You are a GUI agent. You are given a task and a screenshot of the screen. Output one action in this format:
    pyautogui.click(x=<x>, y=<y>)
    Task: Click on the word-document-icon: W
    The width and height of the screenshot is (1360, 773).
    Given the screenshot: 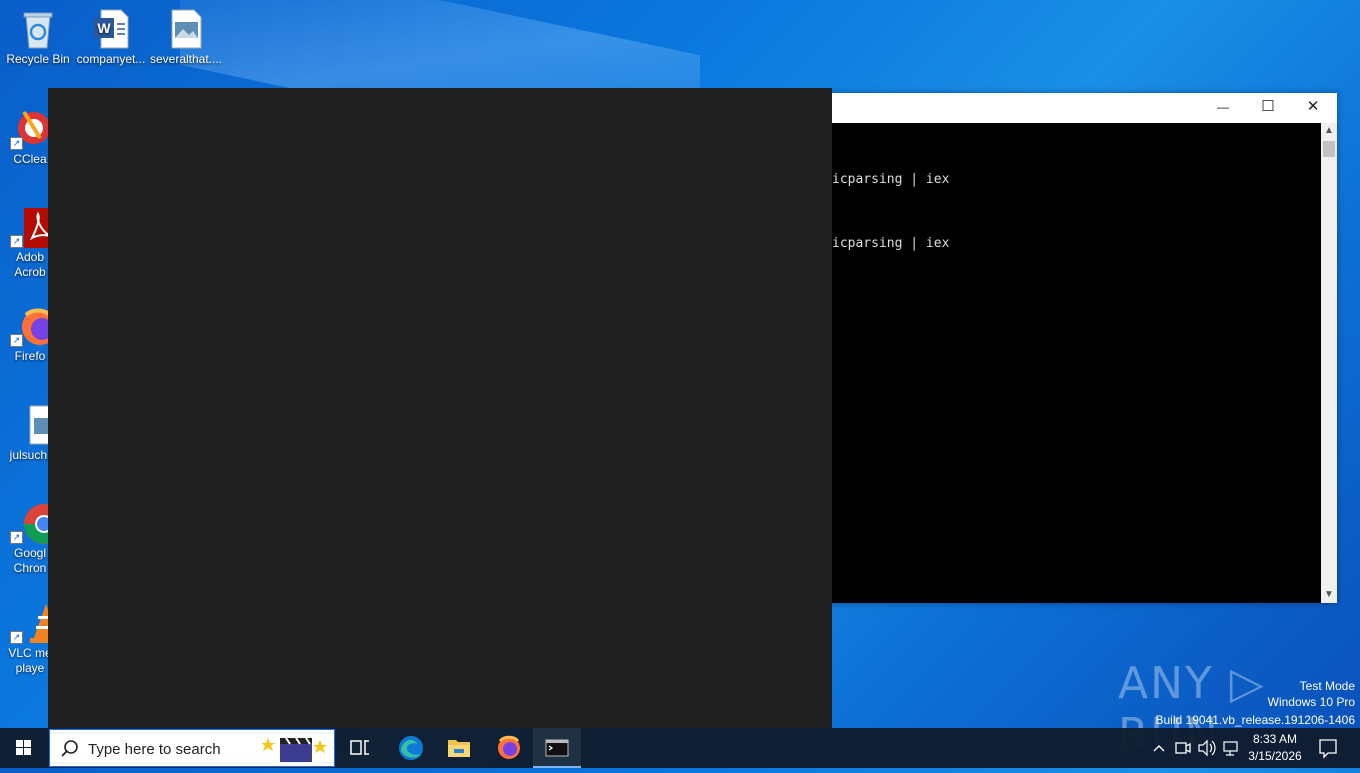 What is the action you would take?
    pyautogui.click(x=111, y=29)
    